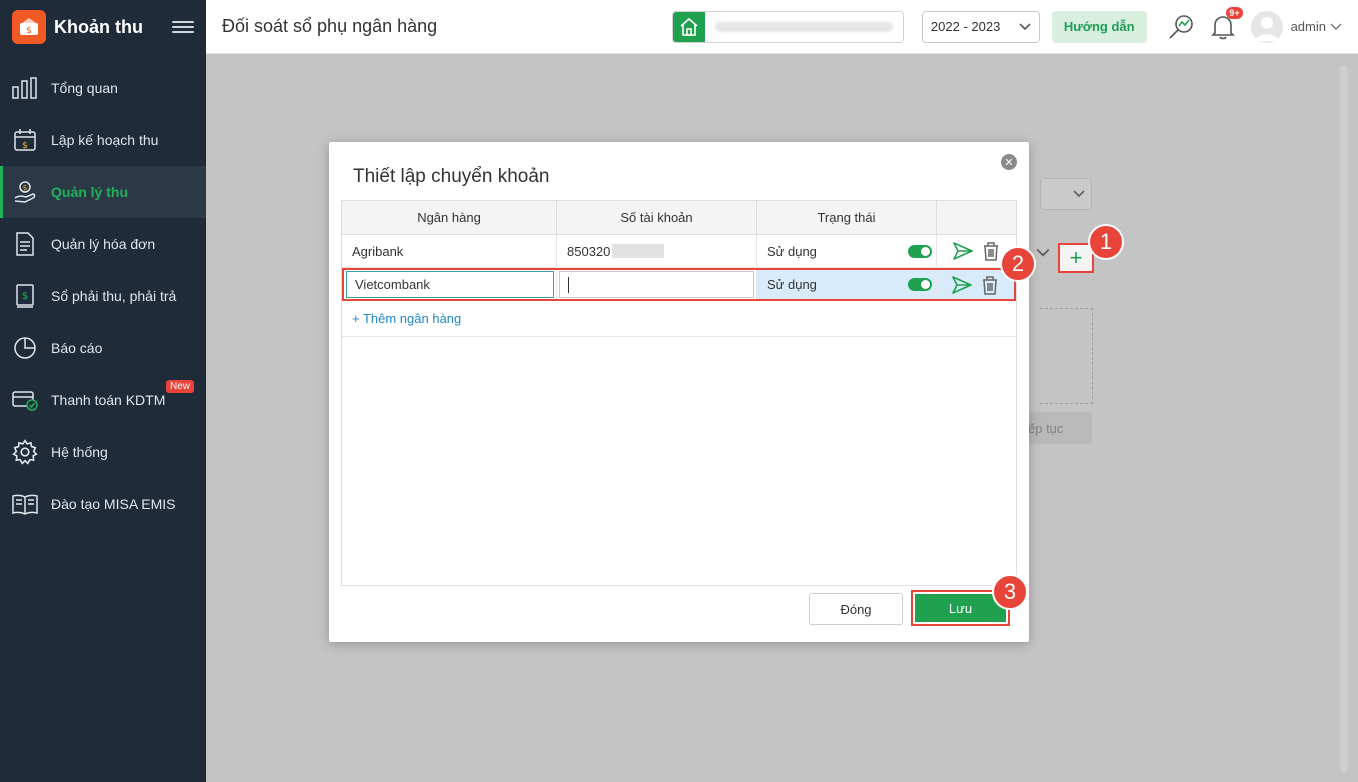 This screenshot has width=1358, height=782. What do you see at coordinates (25, 452) in the screenshot?
I see `gear-icon` at bounding box center [25, 452].